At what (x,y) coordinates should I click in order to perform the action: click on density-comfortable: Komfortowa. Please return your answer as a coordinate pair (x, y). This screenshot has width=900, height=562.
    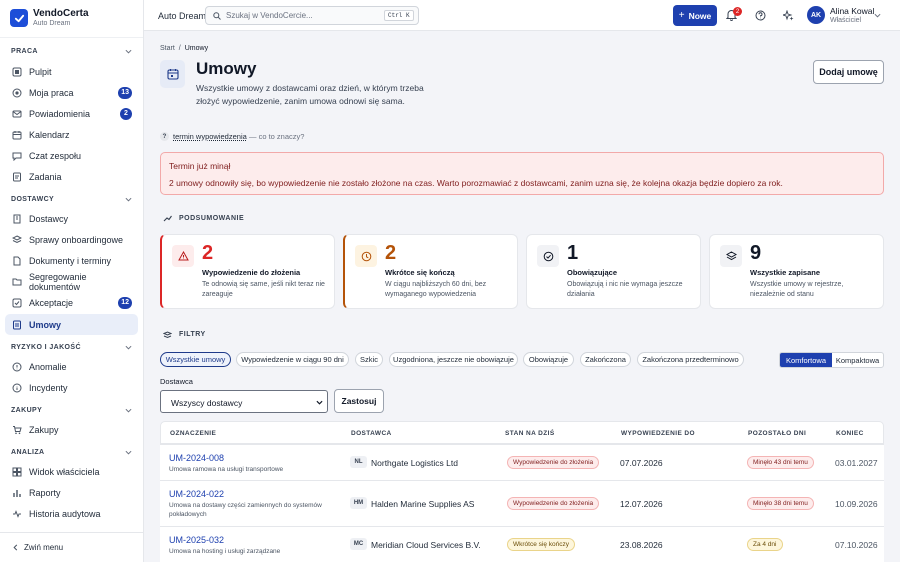
    Looking at the image, I should click on (806, 360).